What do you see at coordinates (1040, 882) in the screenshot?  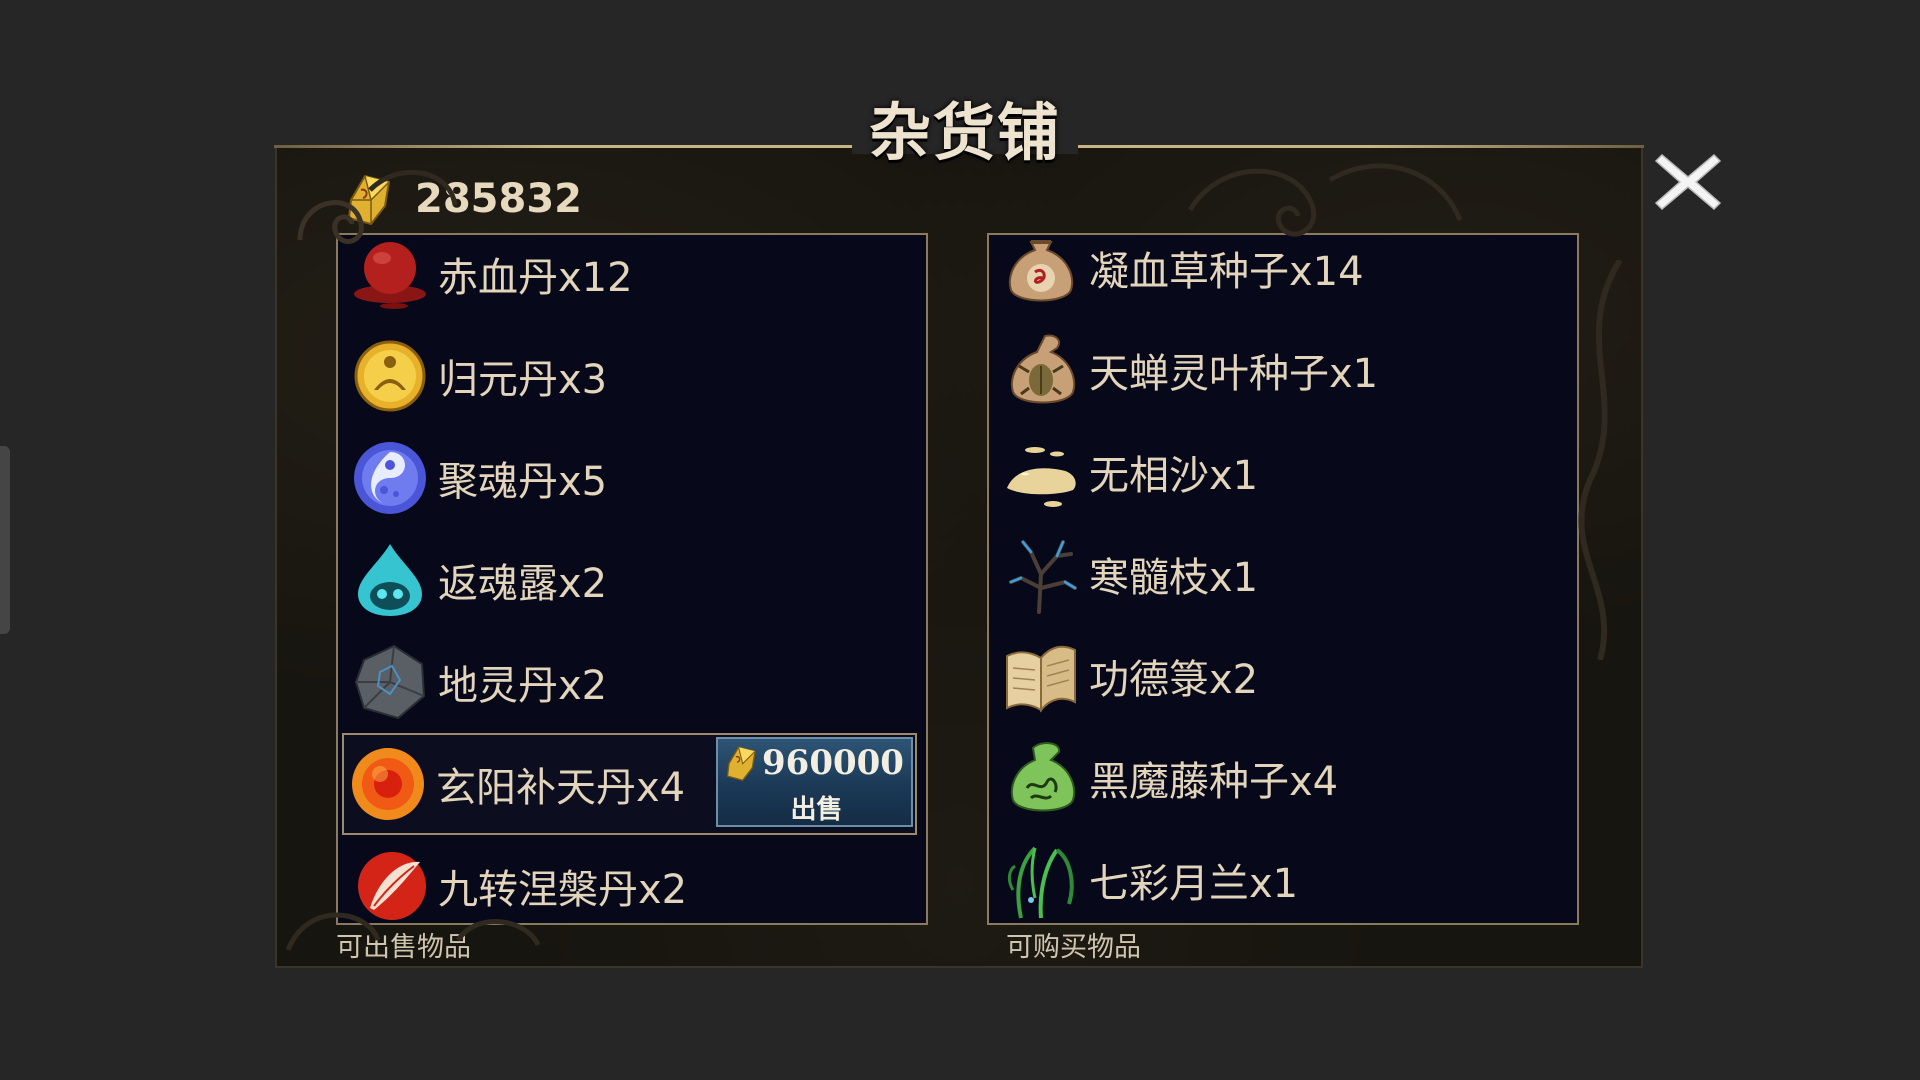 I see `moon-orchid-icon` at bounding box center [1040, 882].